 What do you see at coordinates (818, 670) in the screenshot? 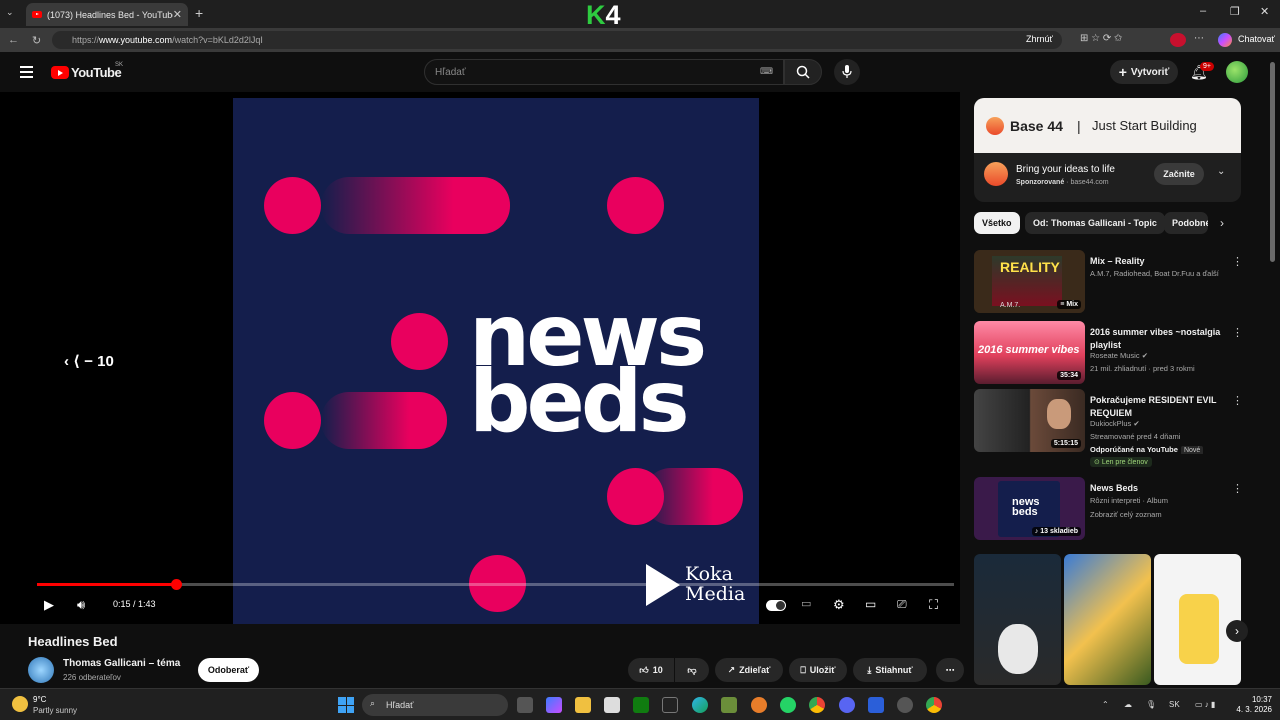
I see `save-button: ⎕ Uložiť` at bounding box center [818, 670].